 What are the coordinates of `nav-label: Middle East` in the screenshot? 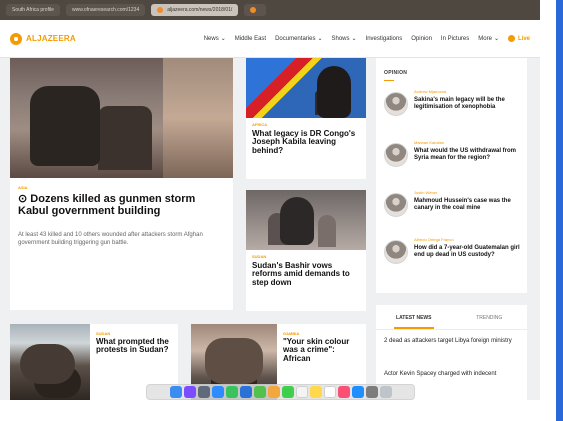 It's located at (250, 38).